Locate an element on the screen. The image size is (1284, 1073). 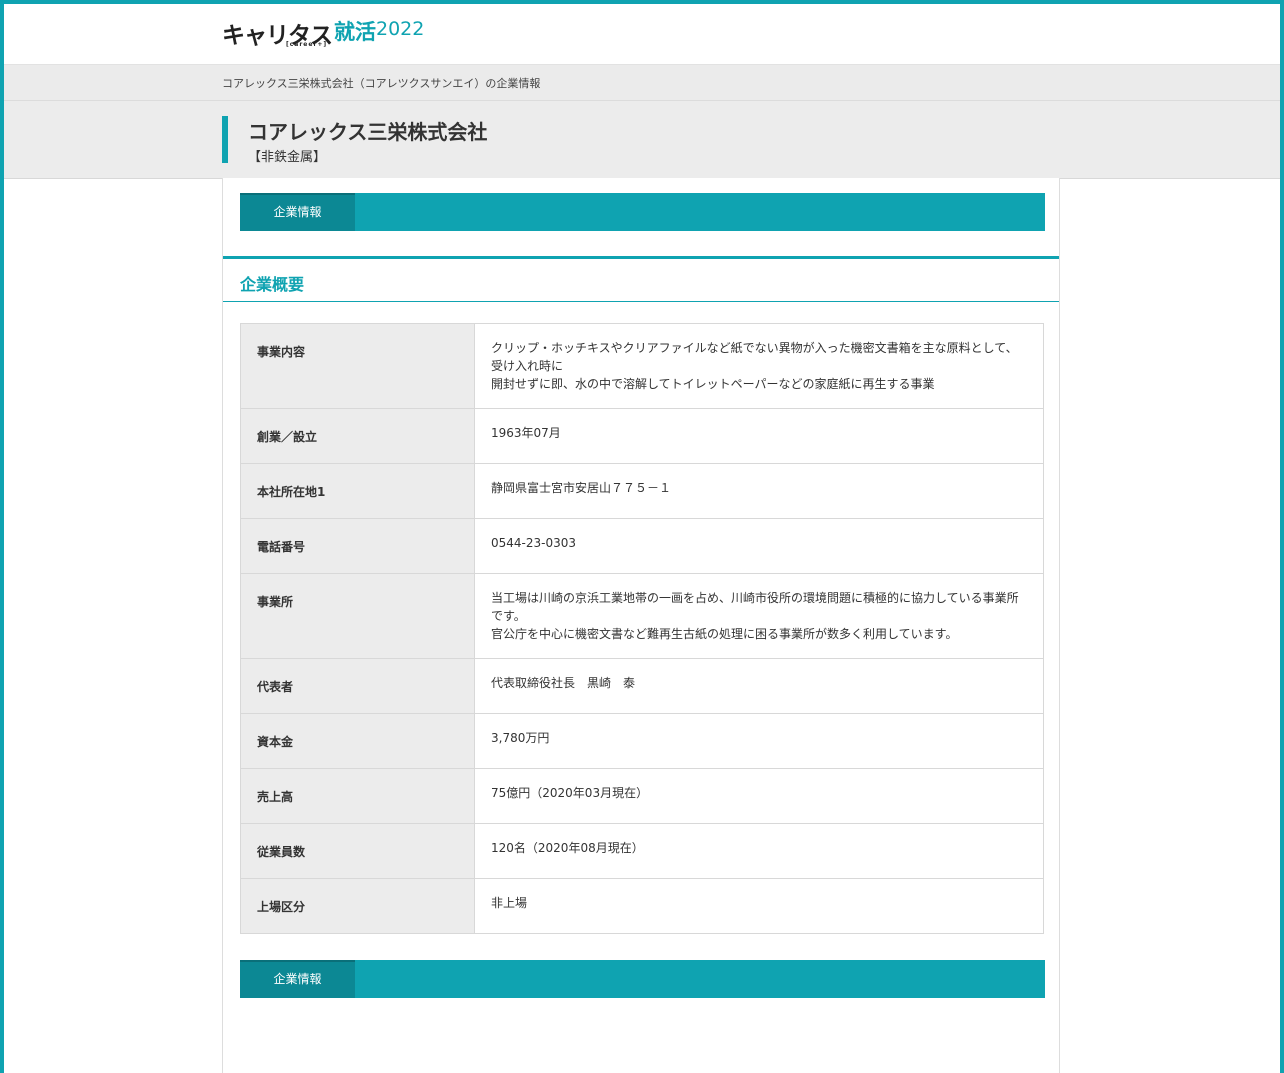
table-row: 売上高 75億円（2020年03月現在） is located at coordinates (642, 796).